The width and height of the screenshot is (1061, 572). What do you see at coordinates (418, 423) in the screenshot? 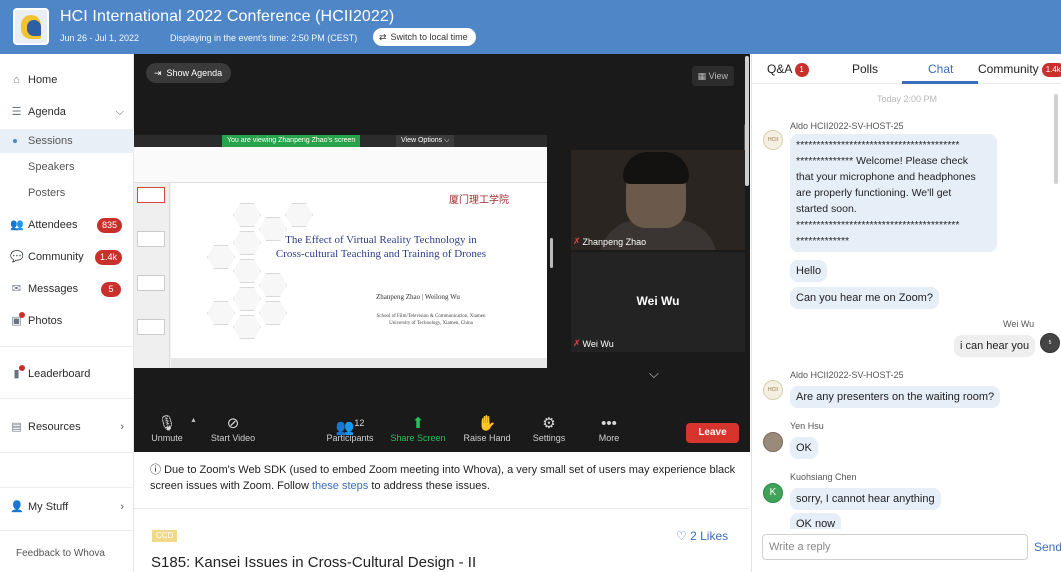
I see `share-screen-icon: ⬆` at bounding box center [418, 423].